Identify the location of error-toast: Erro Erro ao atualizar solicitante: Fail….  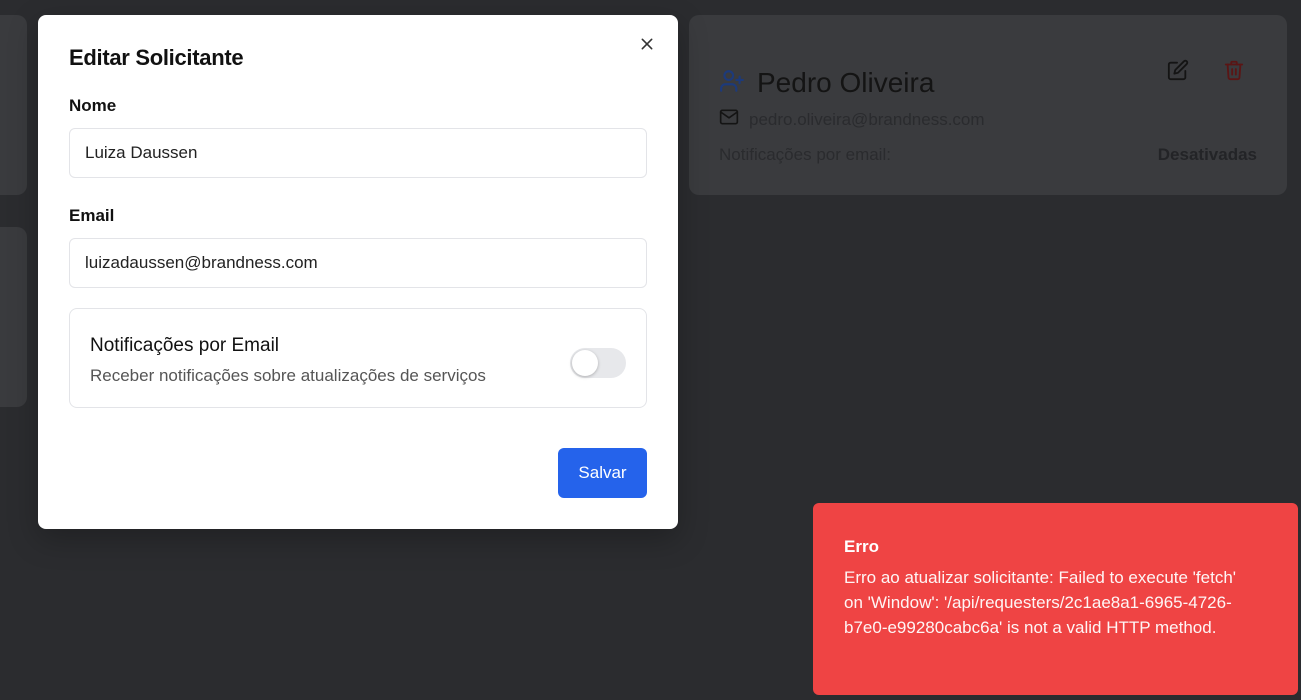
(1055, 599).